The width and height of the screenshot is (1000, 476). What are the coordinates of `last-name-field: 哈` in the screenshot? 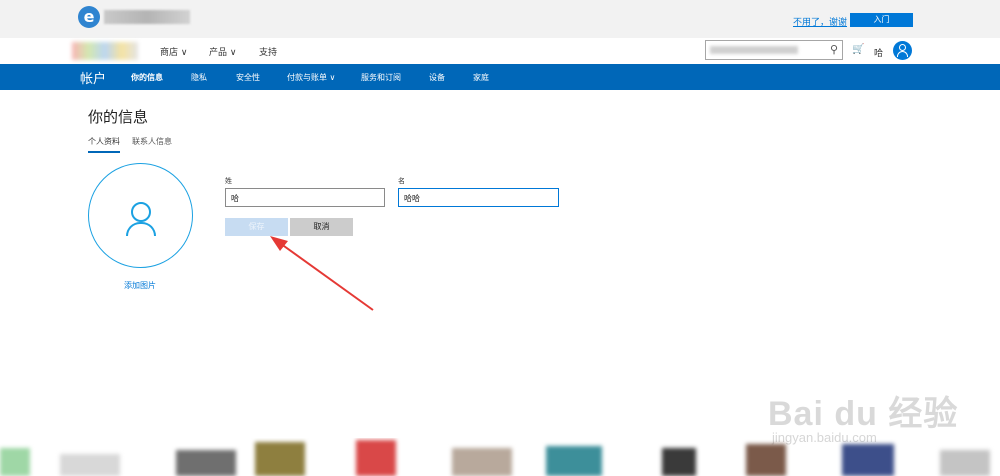 It's located at (305, 197).